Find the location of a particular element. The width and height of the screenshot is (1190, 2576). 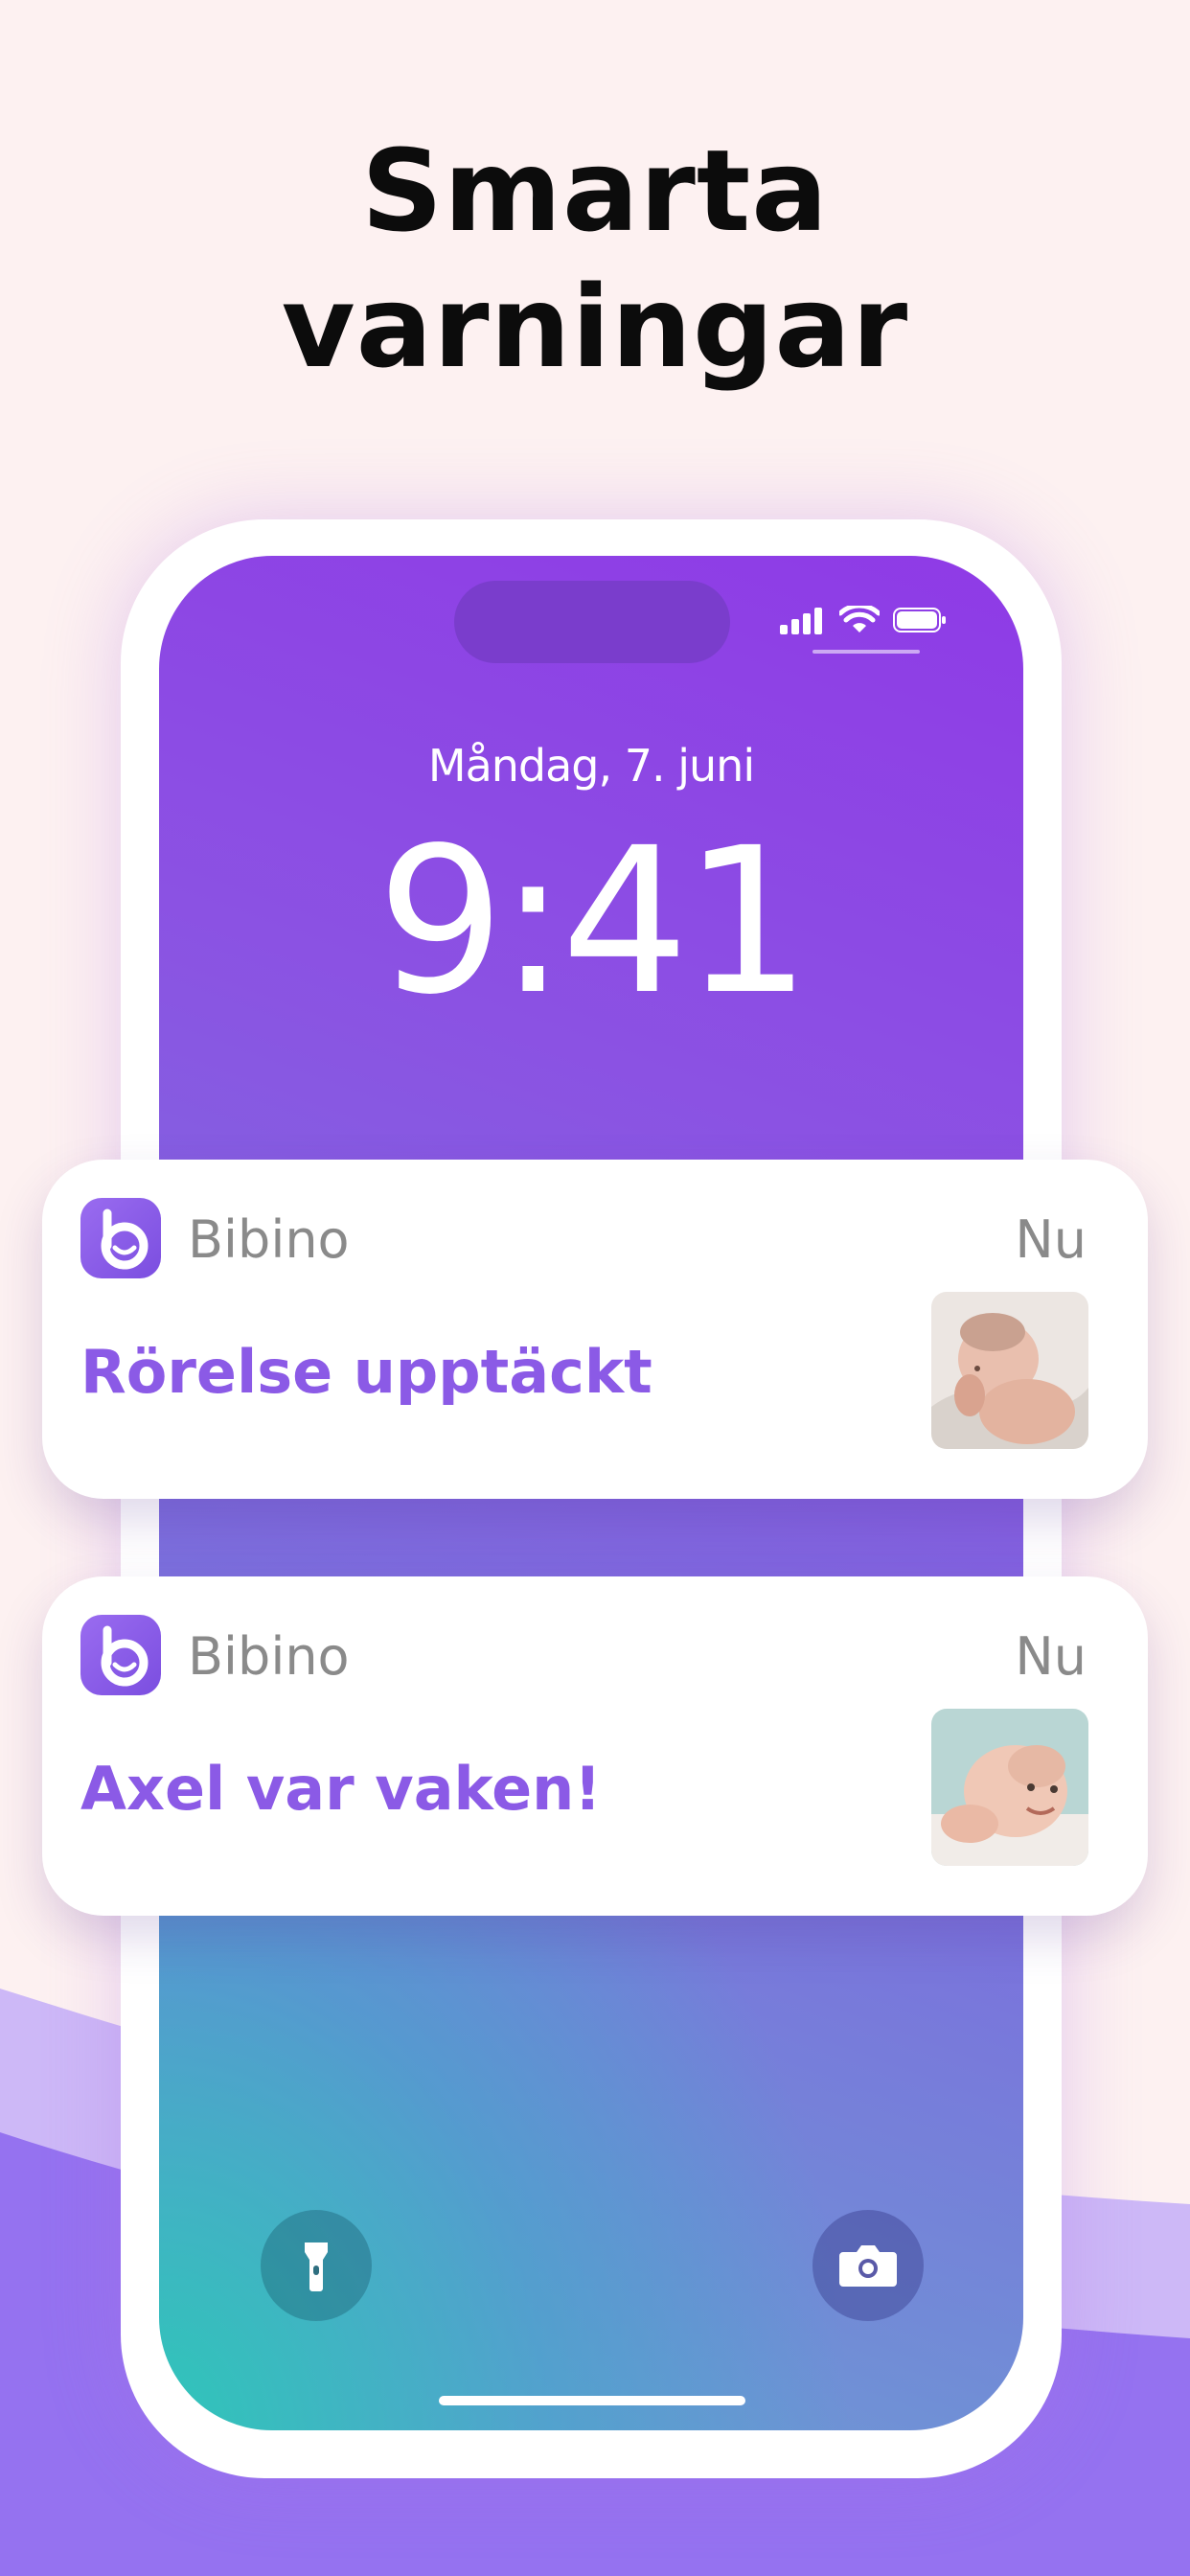

flashlight-icon is located at coordinates (317, 2266).